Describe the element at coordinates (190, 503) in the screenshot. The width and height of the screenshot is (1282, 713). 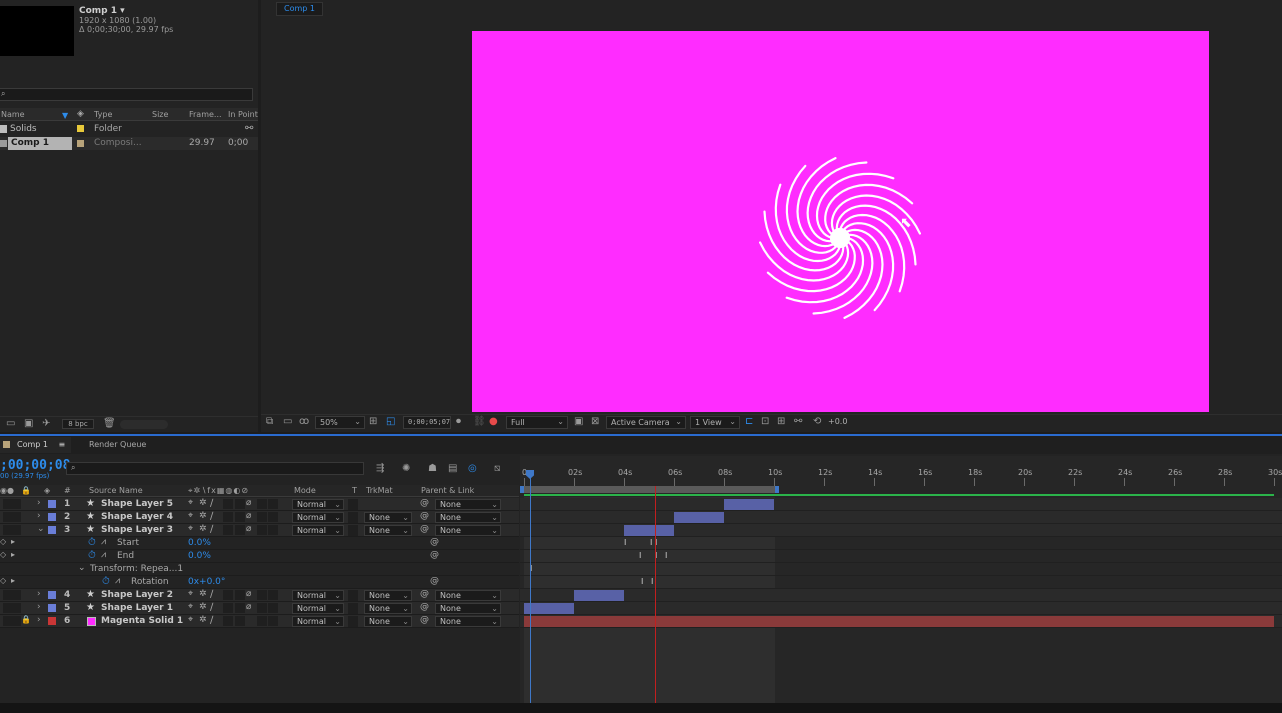
I see `shy-switch-icon: ⌖` at that location.